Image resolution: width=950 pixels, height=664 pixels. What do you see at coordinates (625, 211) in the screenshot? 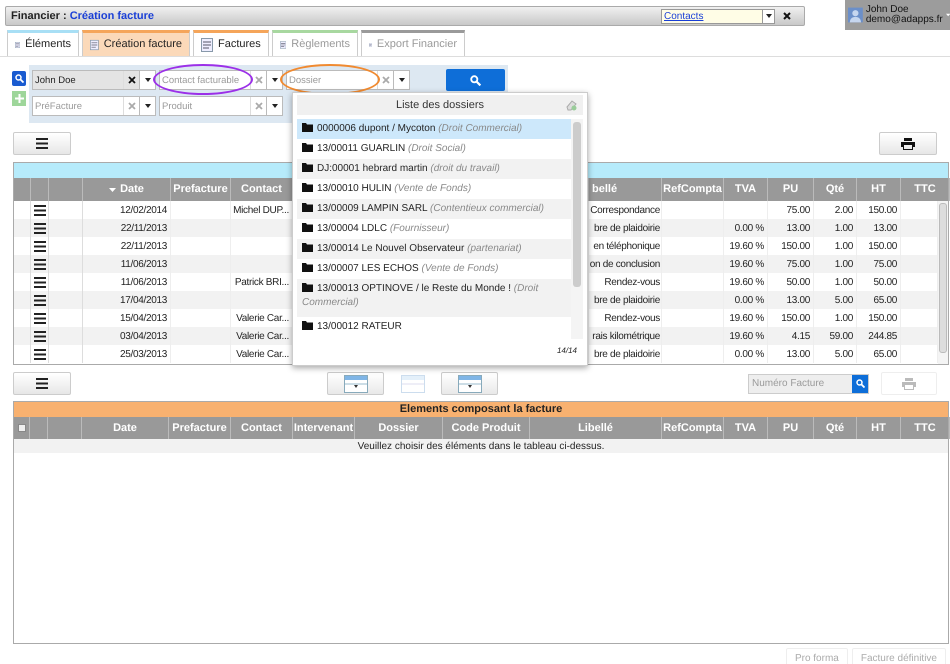
I see `table-cell-text: Correspondance` at bounding box center [625, 211].